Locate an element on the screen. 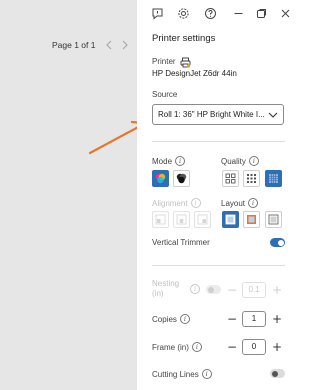 The height and width of the screenshot is (390, 320). copies-value-field: 1 is located at coordinates (254, 319).